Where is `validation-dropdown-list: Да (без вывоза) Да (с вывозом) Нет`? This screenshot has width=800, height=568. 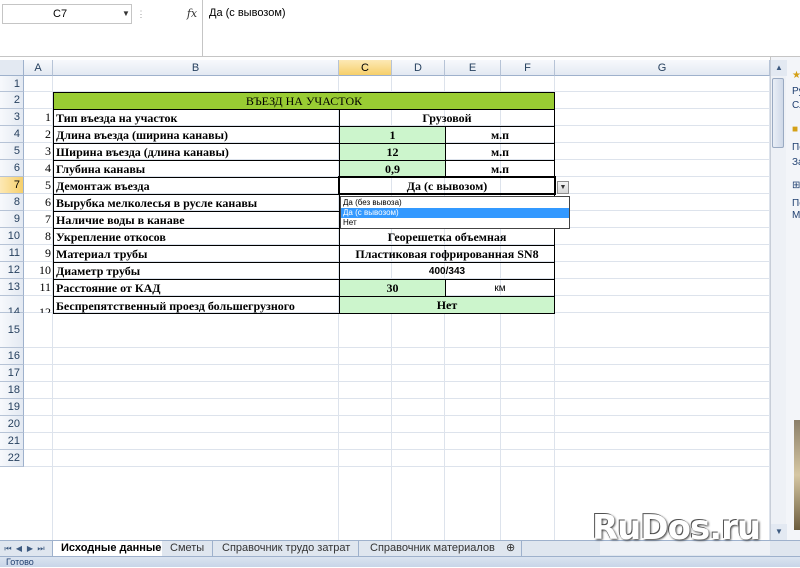
validation-dropdown-list: Да (без вывоза) Да (с вывозом) Нет is located at coordinates (455, 212).